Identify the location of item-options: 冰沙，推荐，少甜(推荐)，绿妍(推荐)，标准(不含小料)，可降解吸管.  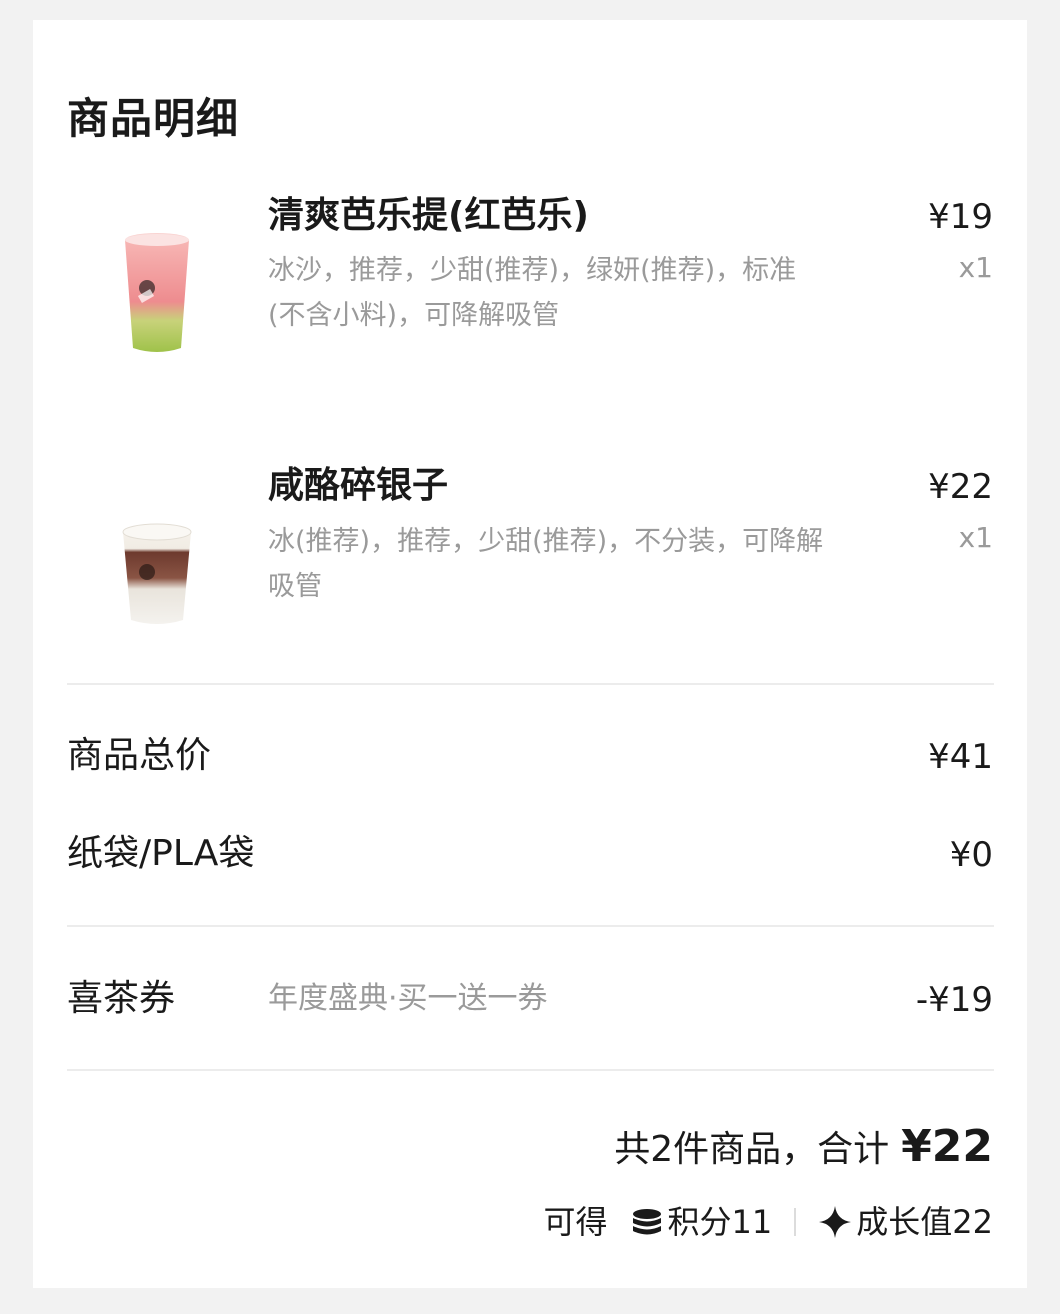
(532, 293).